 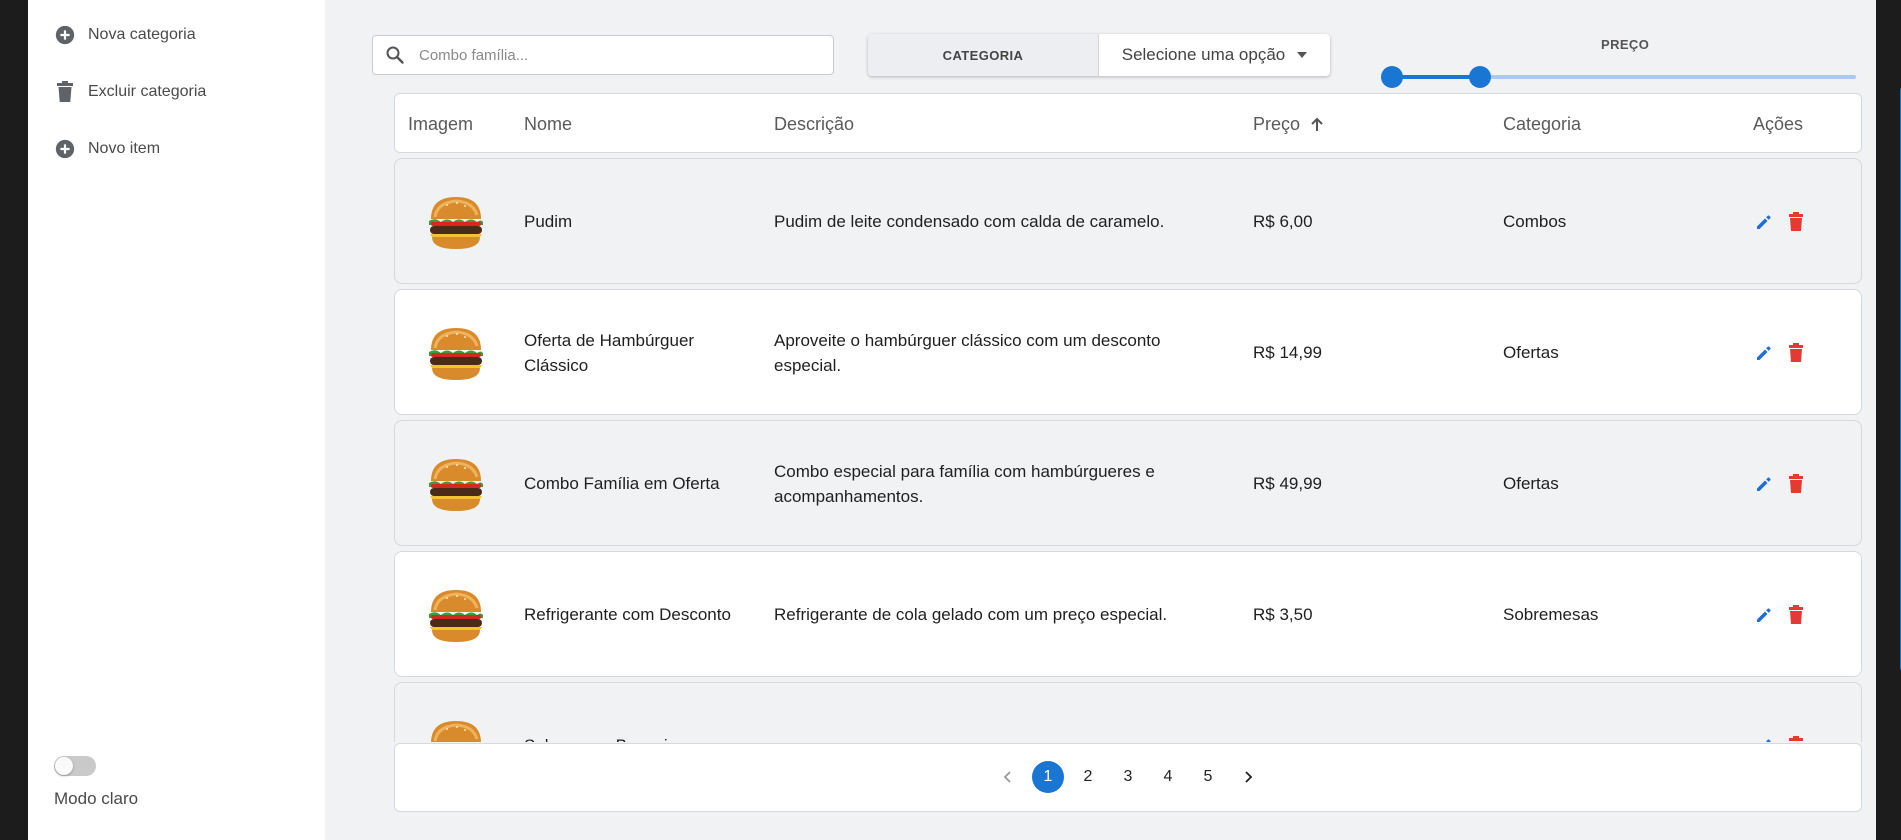 I want to click on chevron-right-icon, so click(x=1248, y=777).